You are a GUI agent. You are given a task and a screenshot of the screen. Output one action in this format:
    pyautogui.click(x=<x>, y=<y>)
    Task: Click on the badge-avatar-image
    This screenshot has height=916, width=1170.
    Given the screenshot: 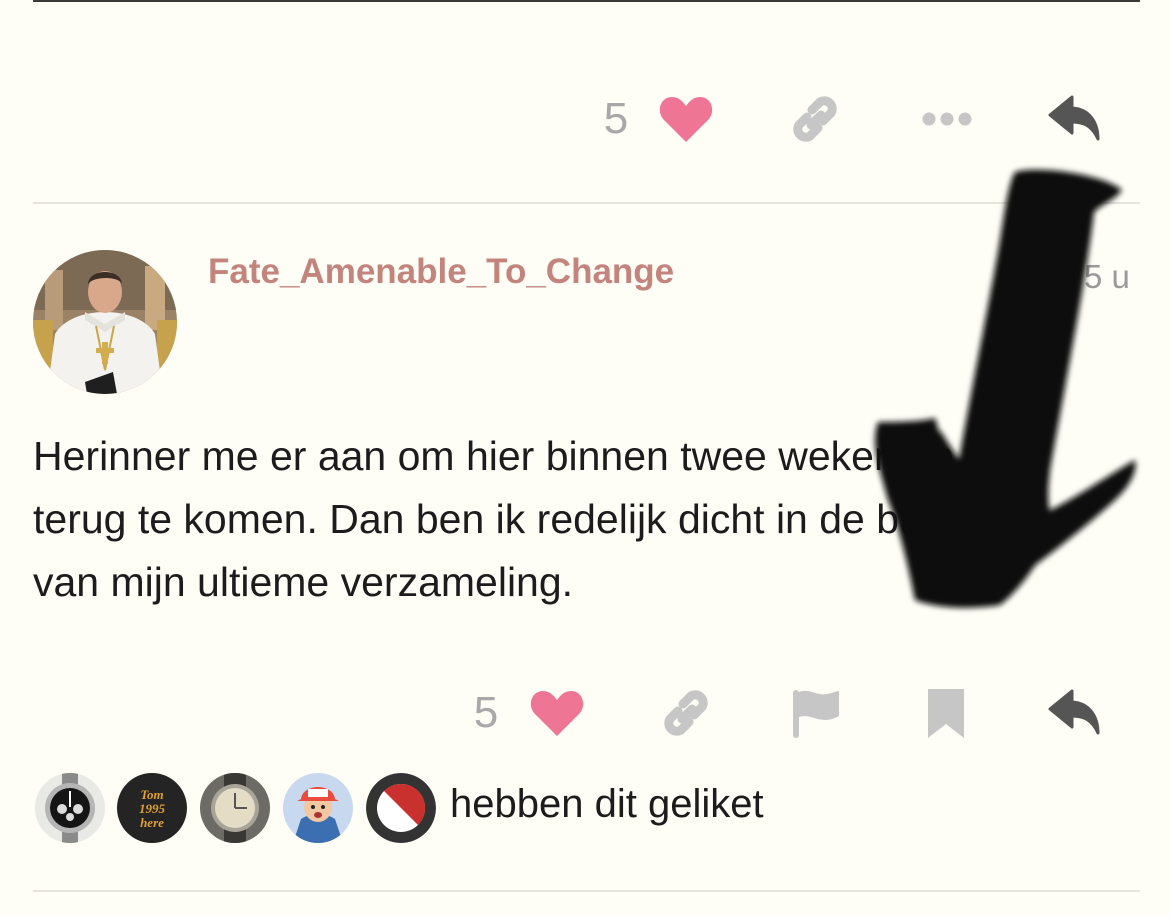 What is the action you would take?
    pyautogui.click(x=401, y=808)
    